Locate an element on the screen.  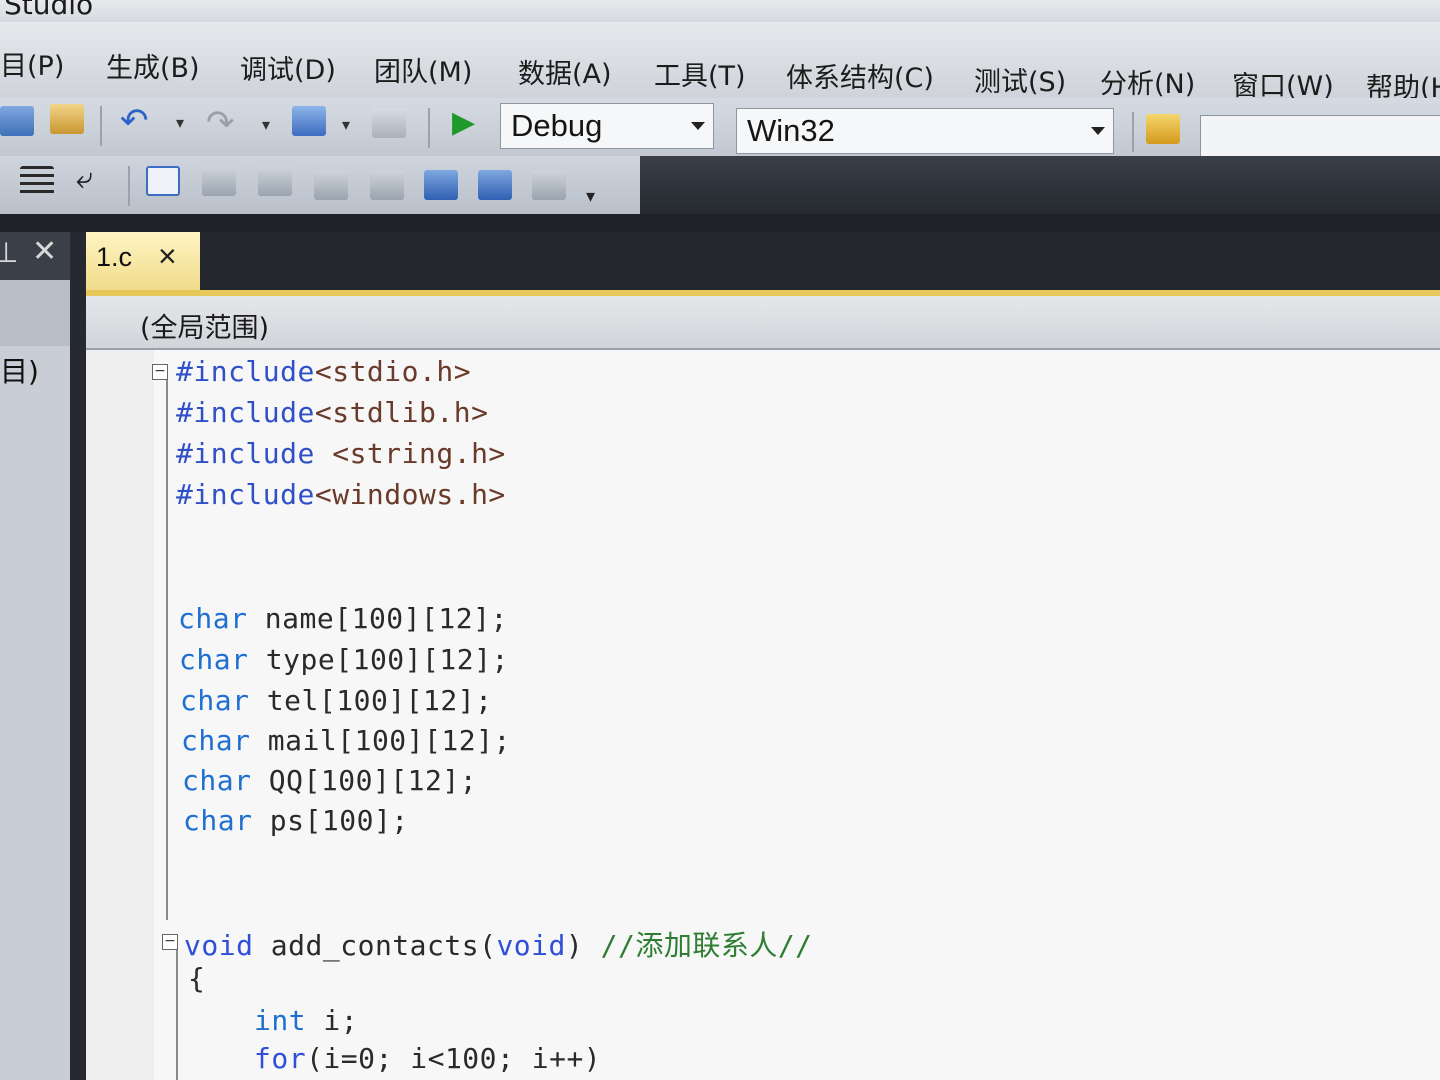
close-icon: ✕ is located at coordinates (44, 251).